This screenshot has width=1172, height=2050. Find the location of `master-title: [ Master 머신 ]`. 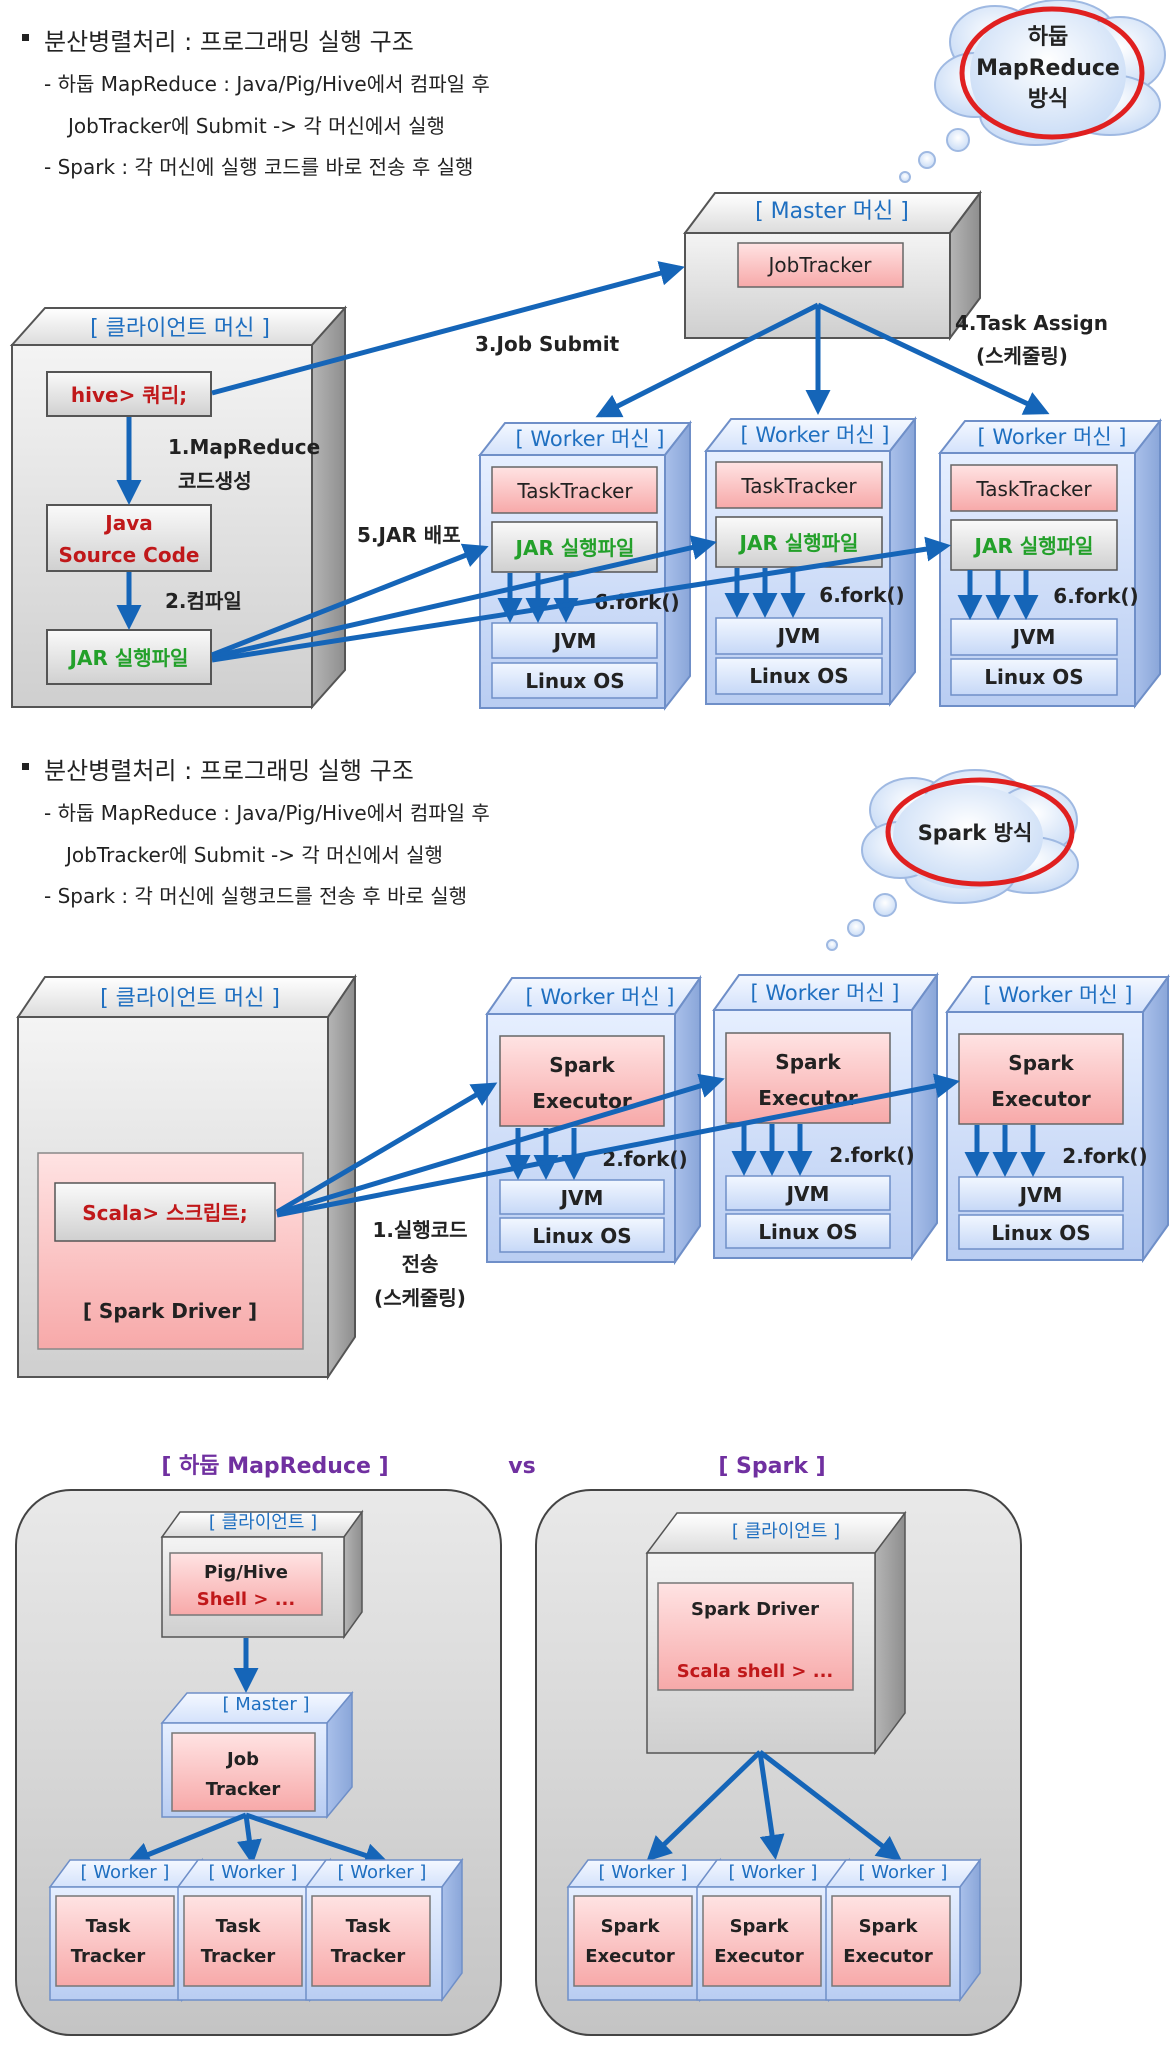

master-title: [ Master 머신 ] is located at coordinates (832, 211).